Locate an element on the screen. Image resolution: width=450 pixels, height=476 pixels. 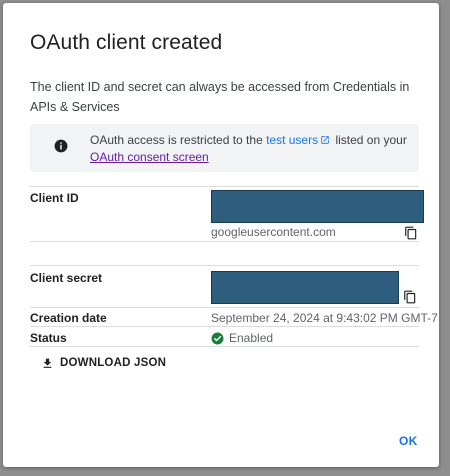
download-json-label: DOWNLOAD JSON is located at coordinates (113, 363).